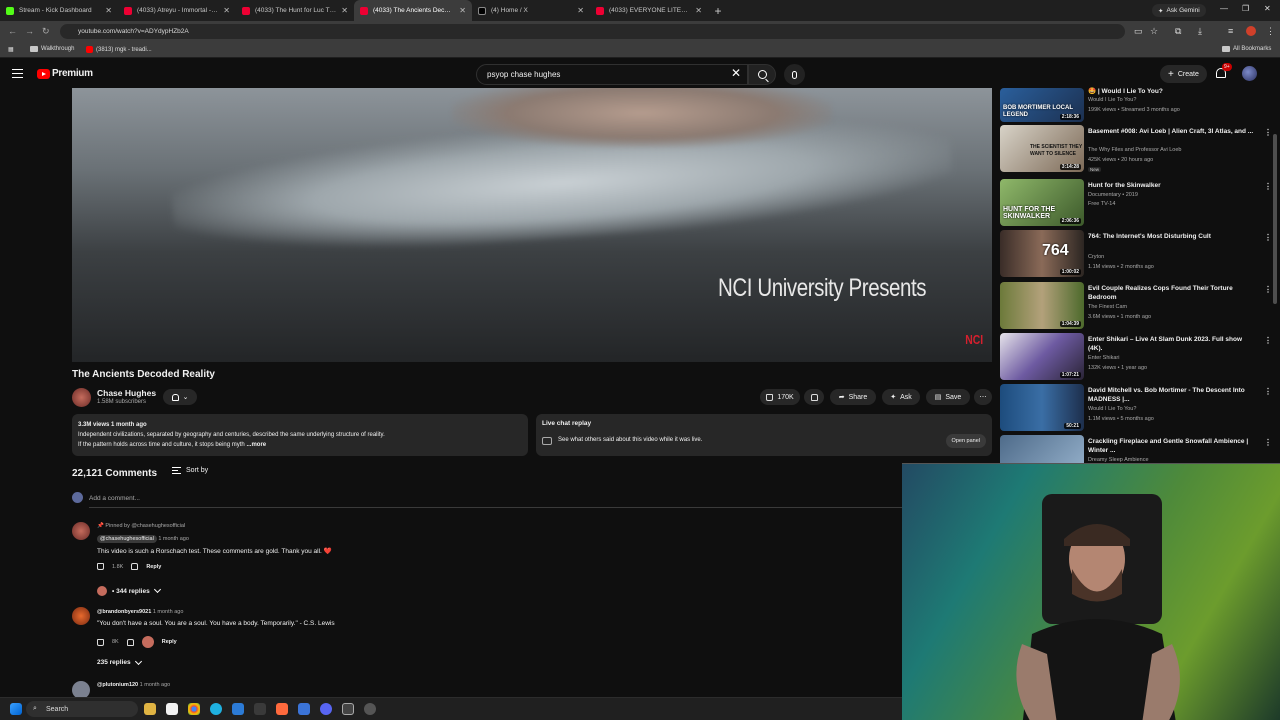 This screenshot has width=1280, height=720. What do you see at coordinates (965, 441) in the screenshot?
I see `open-panel-button: Open panel` at bounding box center [965, 441].